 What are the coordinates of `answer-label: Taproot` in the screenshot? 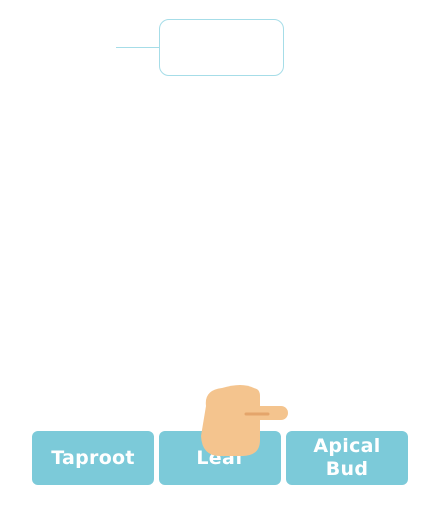 It's located at (93, 457).